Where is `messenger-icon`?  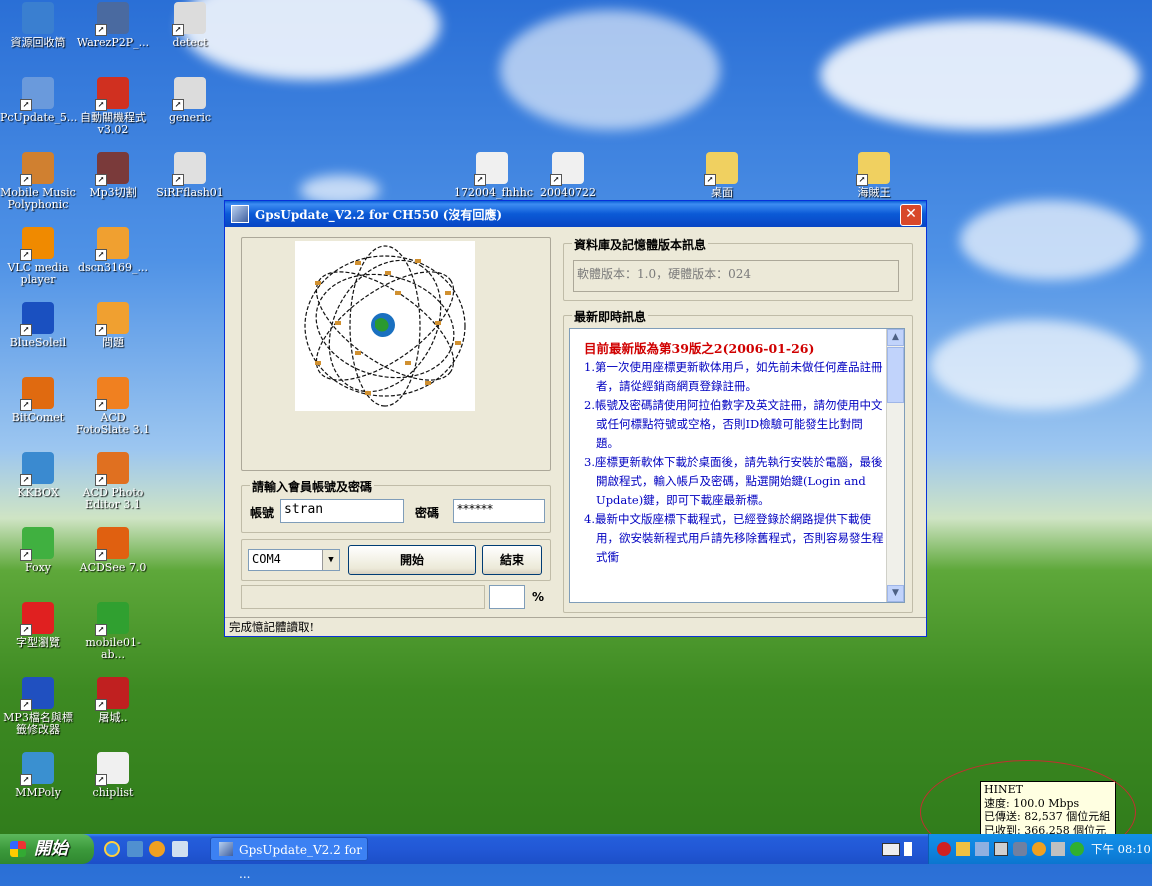
messenger-icon is located at coordinates (1039, 849).